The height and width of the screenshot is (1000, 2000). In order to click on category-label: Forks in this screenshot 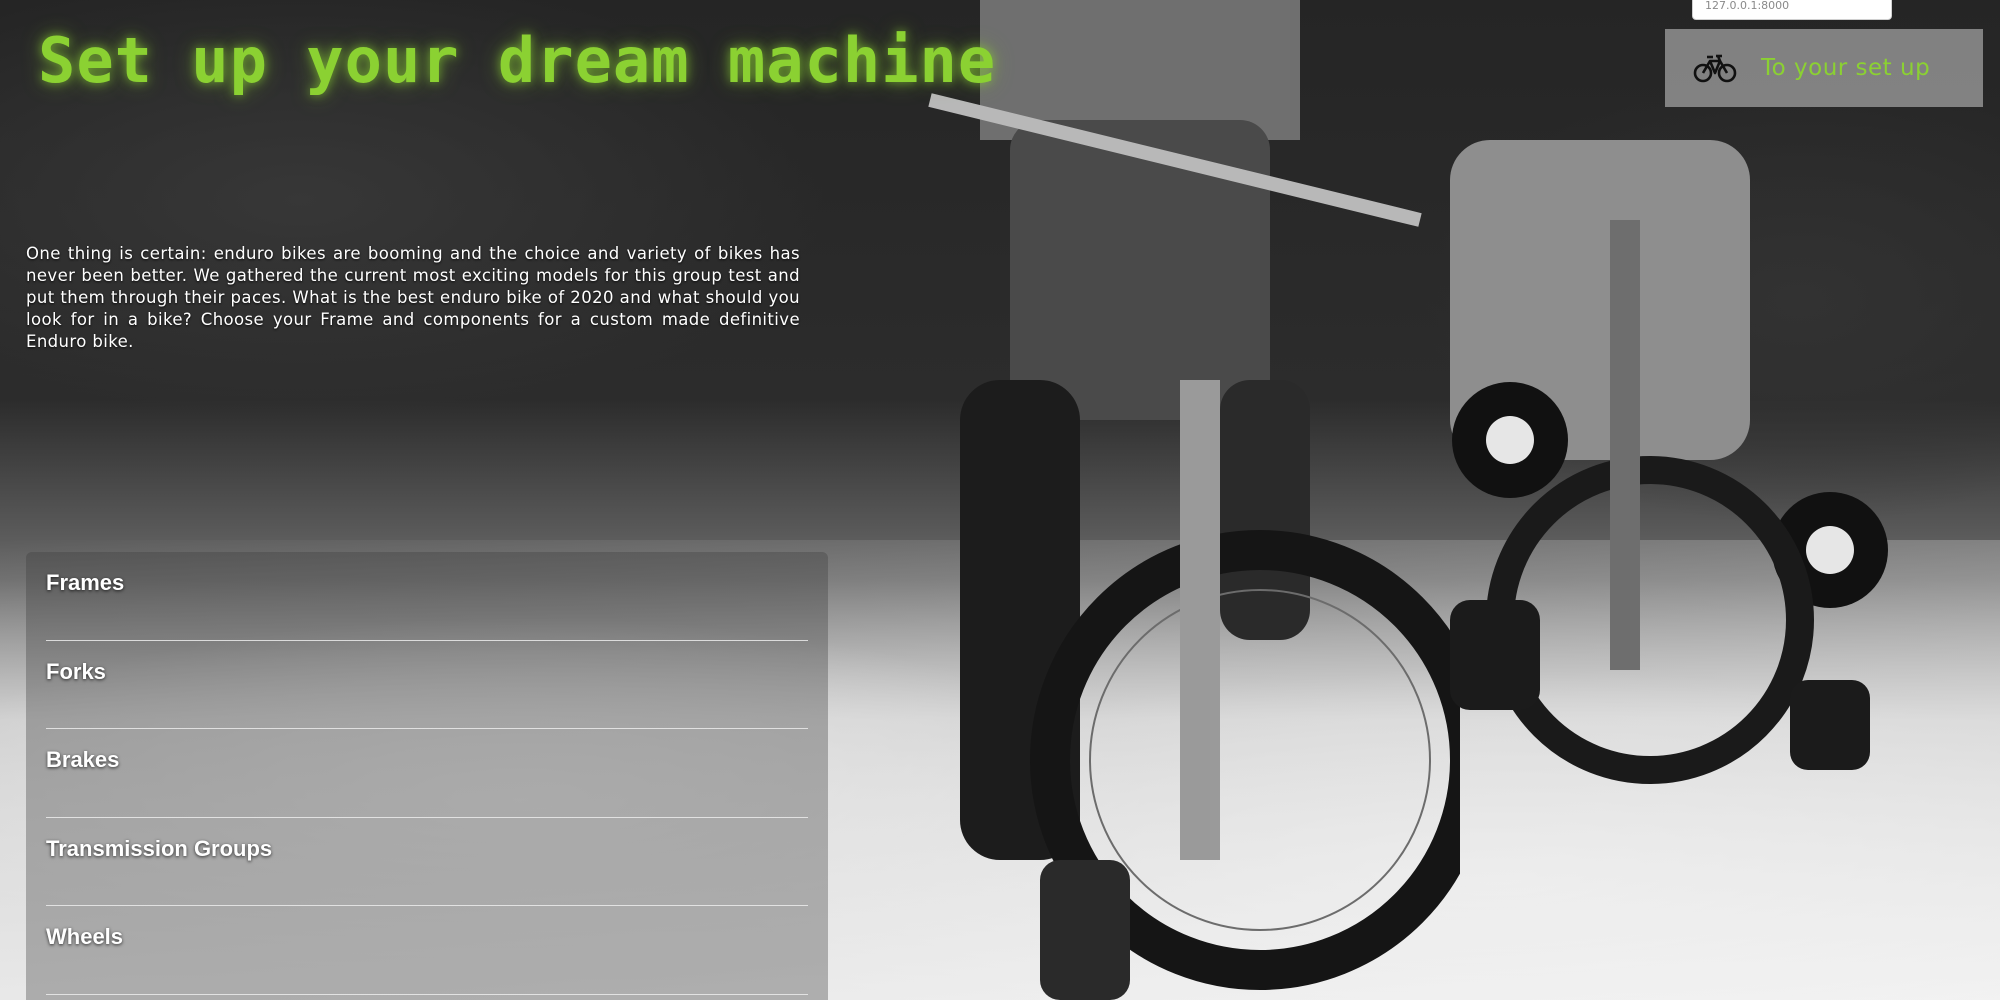, I will do `click(76, 671)`.